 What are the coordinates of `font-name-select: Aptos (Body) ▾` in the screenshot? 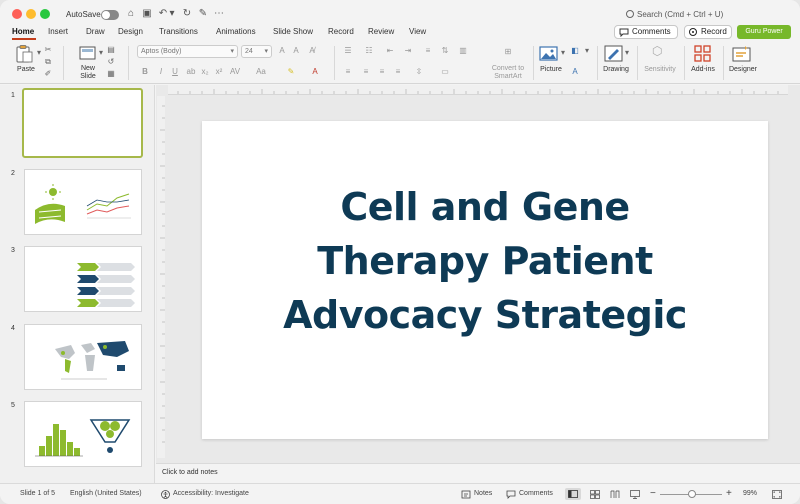 It's located at (187, 51).